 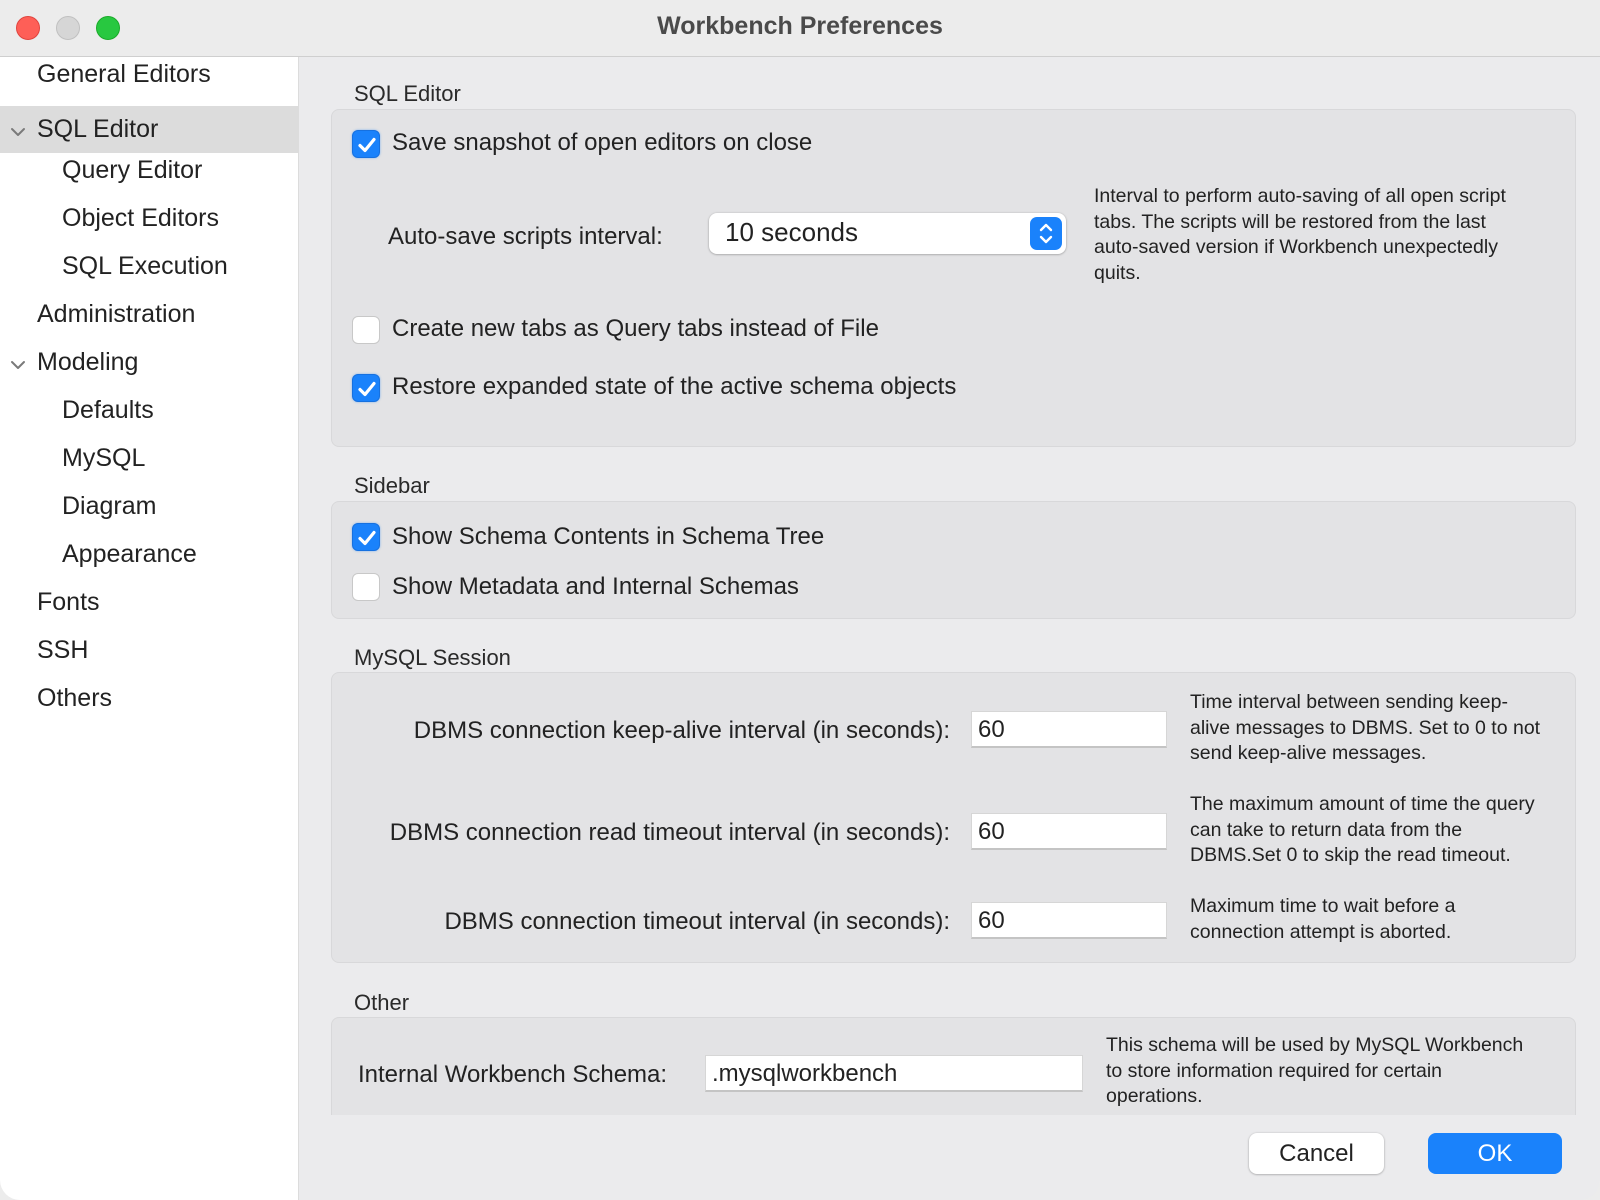 What do you see at coordinates (98, 129) in the screenshot?
I see `sidebar-item-label: SQL Editor` at bounding box center [98, 129].